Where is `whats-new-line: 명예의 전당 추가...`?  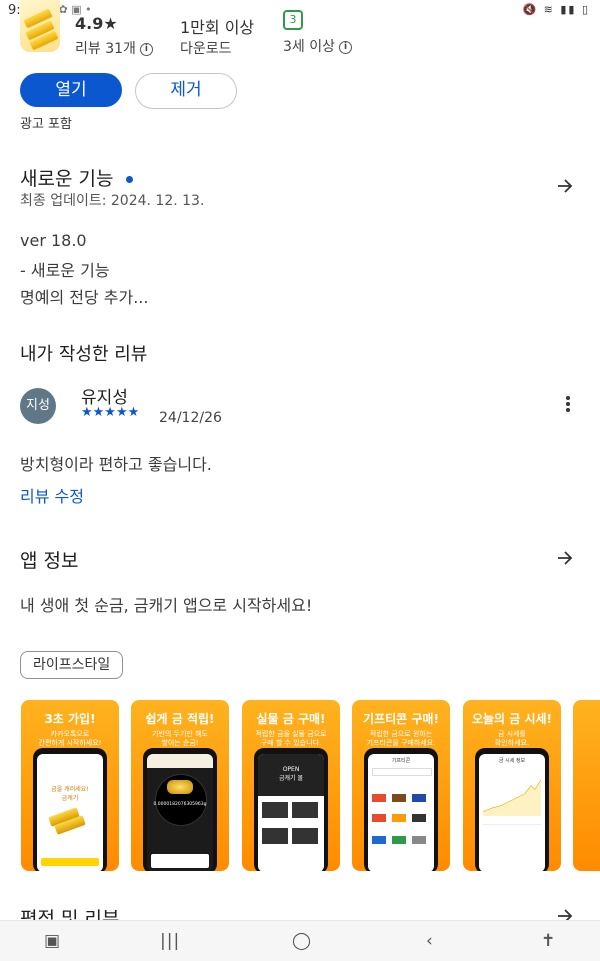
whats-new-line: 명예의 전당 추가... is located at coordinates (84, 297).